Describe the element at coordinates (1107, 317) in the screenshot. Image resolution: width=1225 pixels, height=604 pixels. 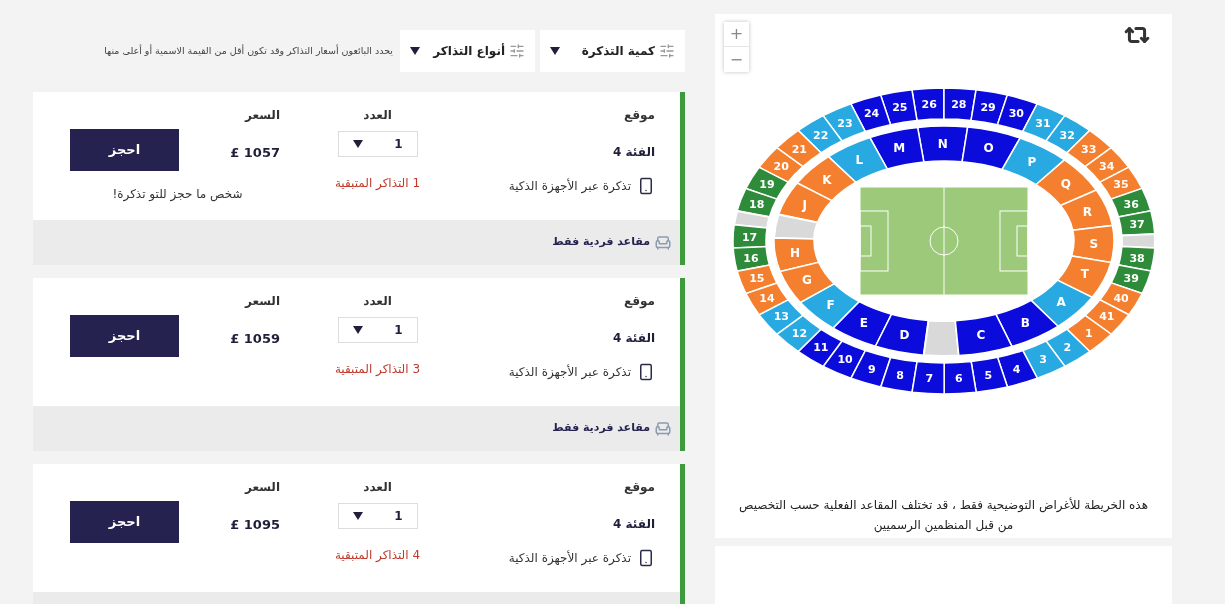
I see `section-label: 41` at that location.